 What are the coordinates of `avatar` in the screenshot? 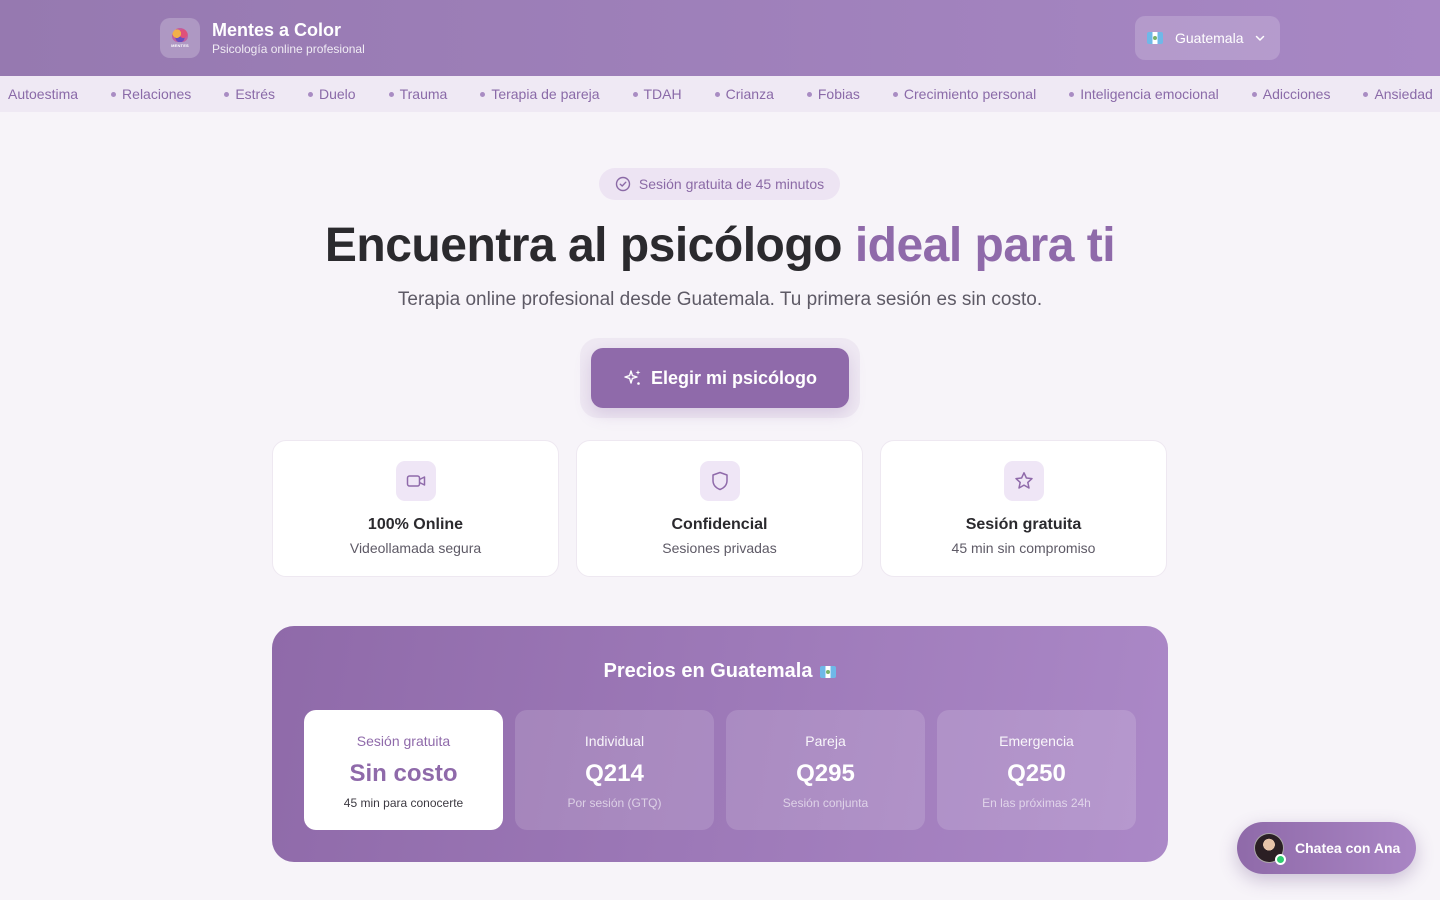 It's located at (1270, 849).